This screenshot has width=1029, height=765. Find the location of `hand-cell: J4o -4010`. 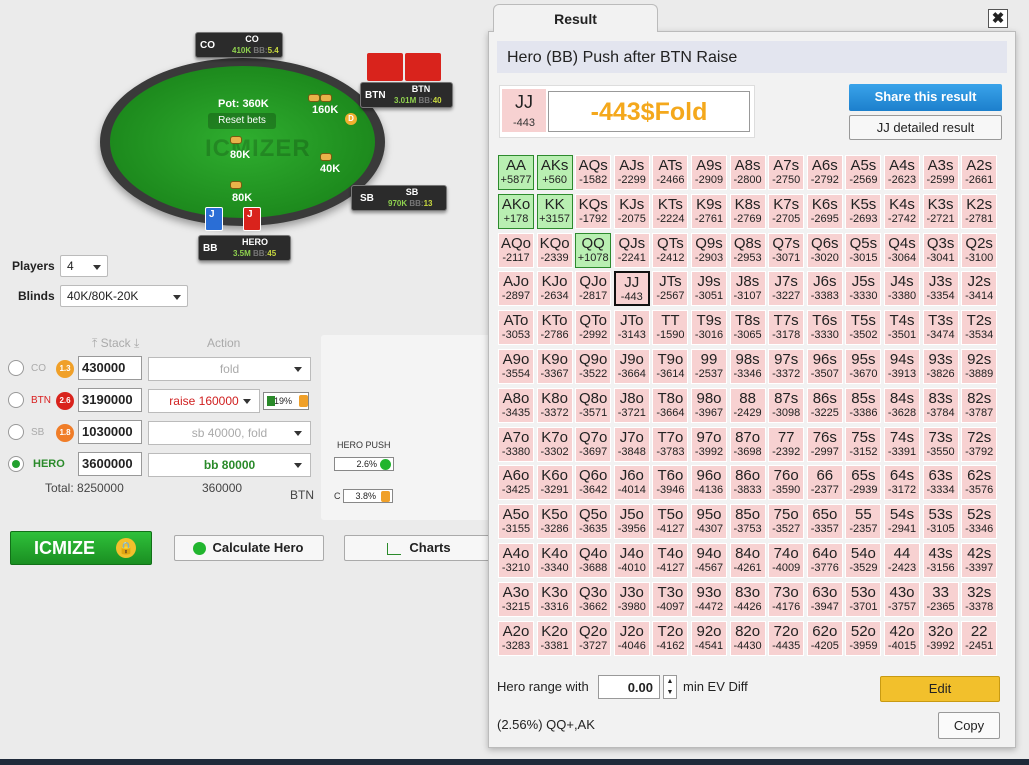

hand-cell: J4o -4010 is located at coordinates (631, 560).